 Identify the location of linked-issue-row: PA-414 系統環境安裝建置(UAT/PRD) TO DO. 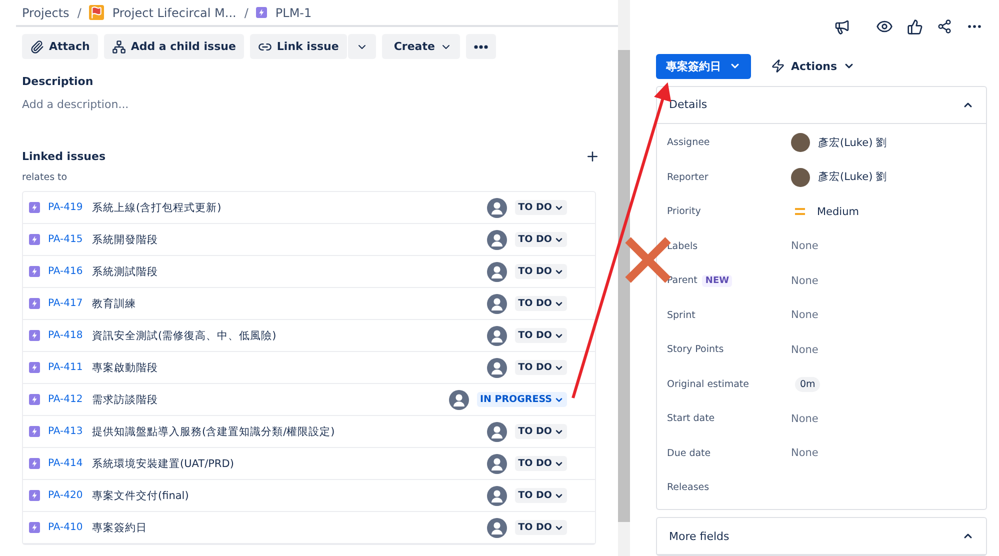
(309, 464).